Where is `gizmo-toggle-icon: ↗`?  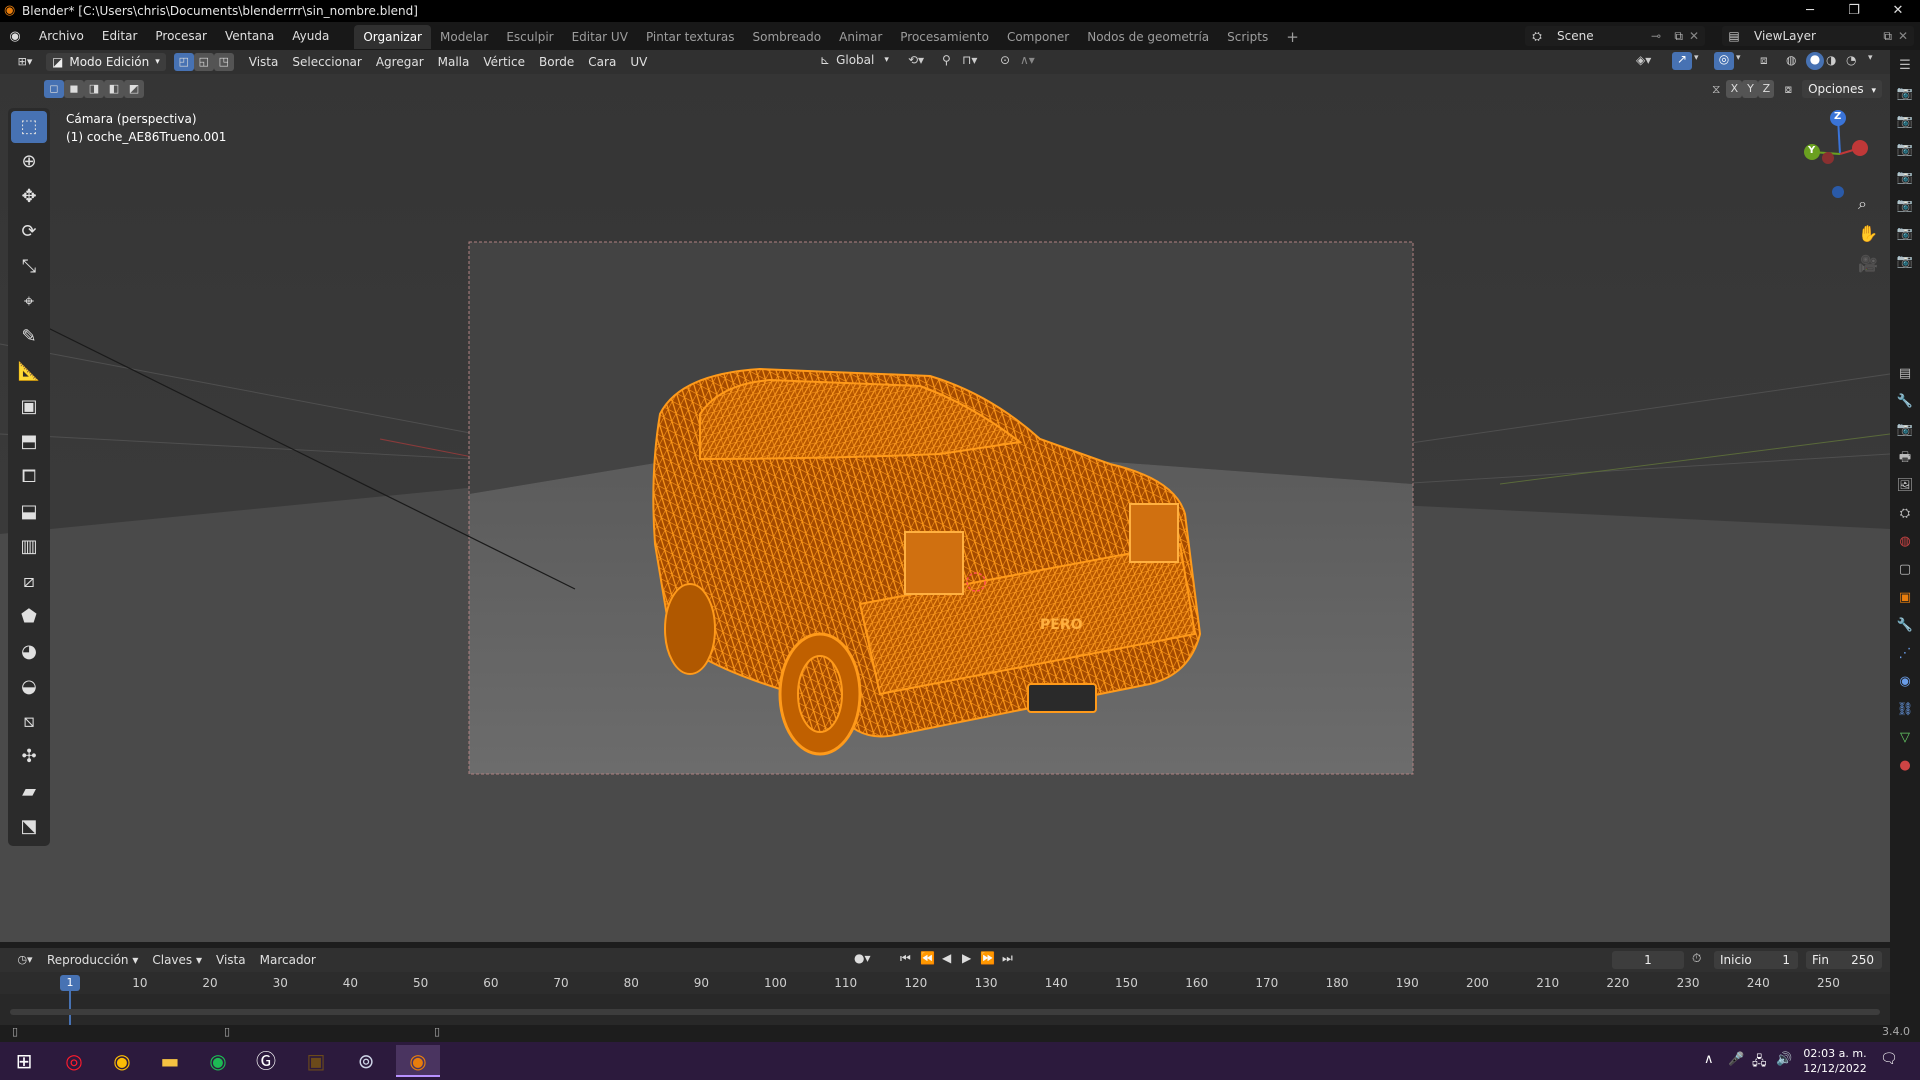
gizmo-toggle-icon: ↗ is located at coordinates (1682, 61).